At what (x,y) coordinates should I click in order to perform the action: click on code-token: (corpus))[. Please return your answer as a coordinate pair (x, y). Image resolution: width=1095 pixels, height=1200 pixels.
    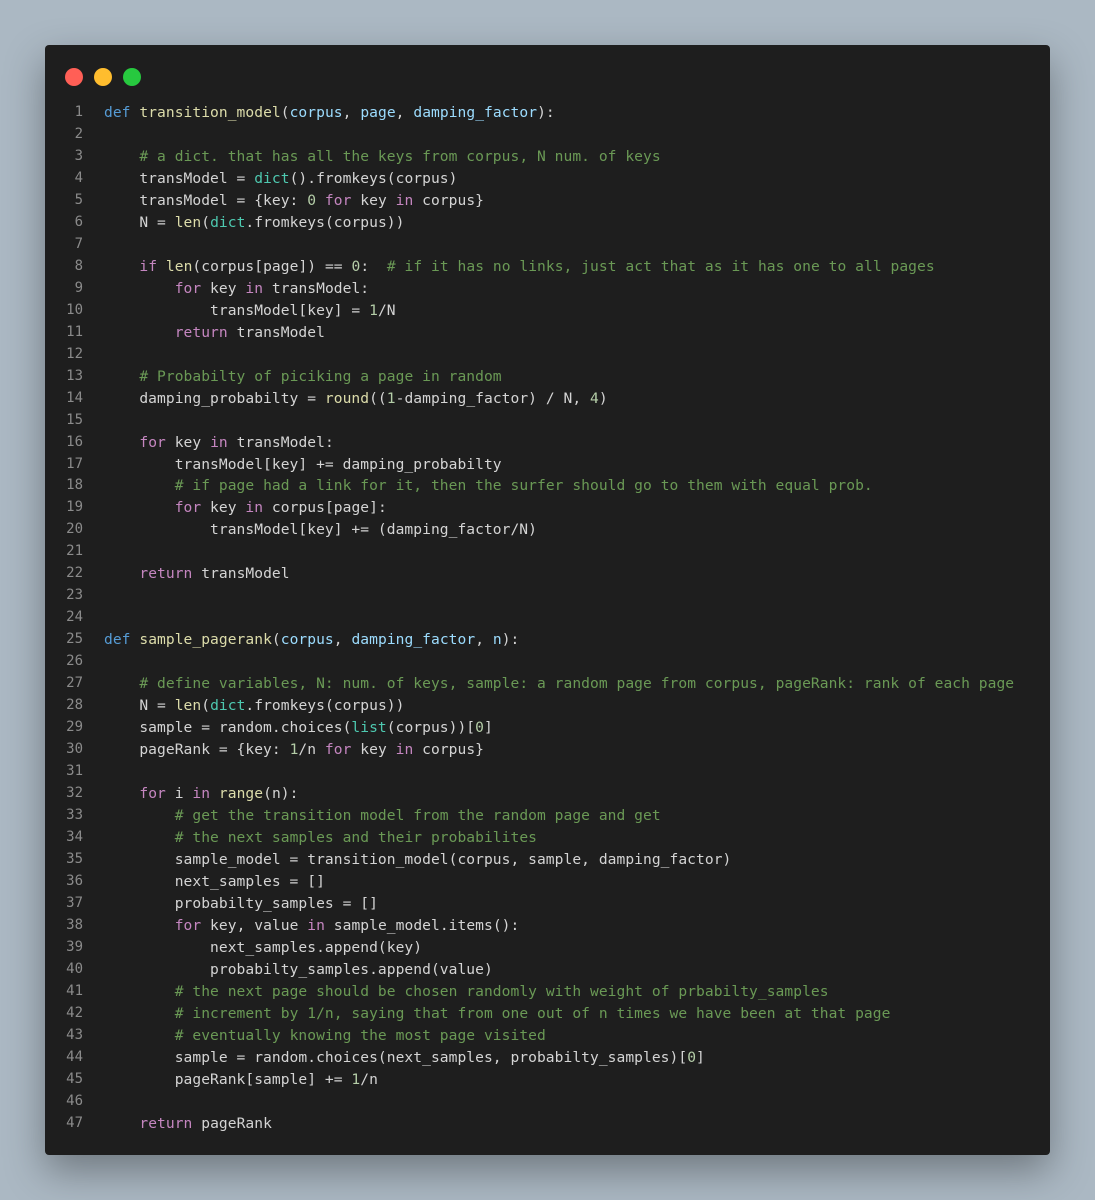
    Looking at the image, I should click on (431, 728).